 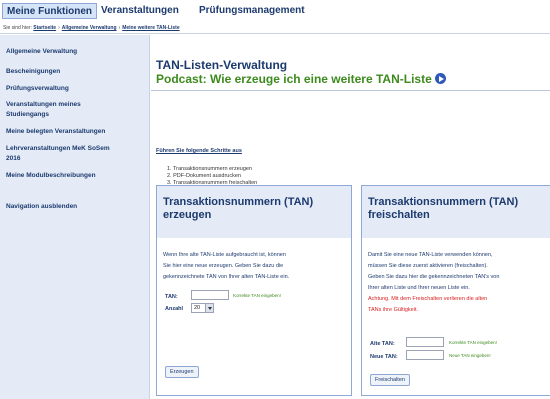 What do you see at coordinates (76, 206) in the screenshot?
I see `sidebar-item-navigation-ausblenden: Navigation ausblenden` at bounding box center [76, 206].